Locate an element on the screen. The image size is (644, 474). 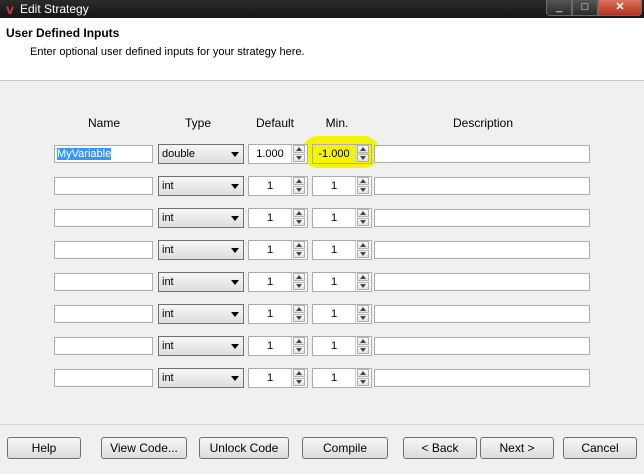
spinner-buttons is located at coordinates (299, 250).